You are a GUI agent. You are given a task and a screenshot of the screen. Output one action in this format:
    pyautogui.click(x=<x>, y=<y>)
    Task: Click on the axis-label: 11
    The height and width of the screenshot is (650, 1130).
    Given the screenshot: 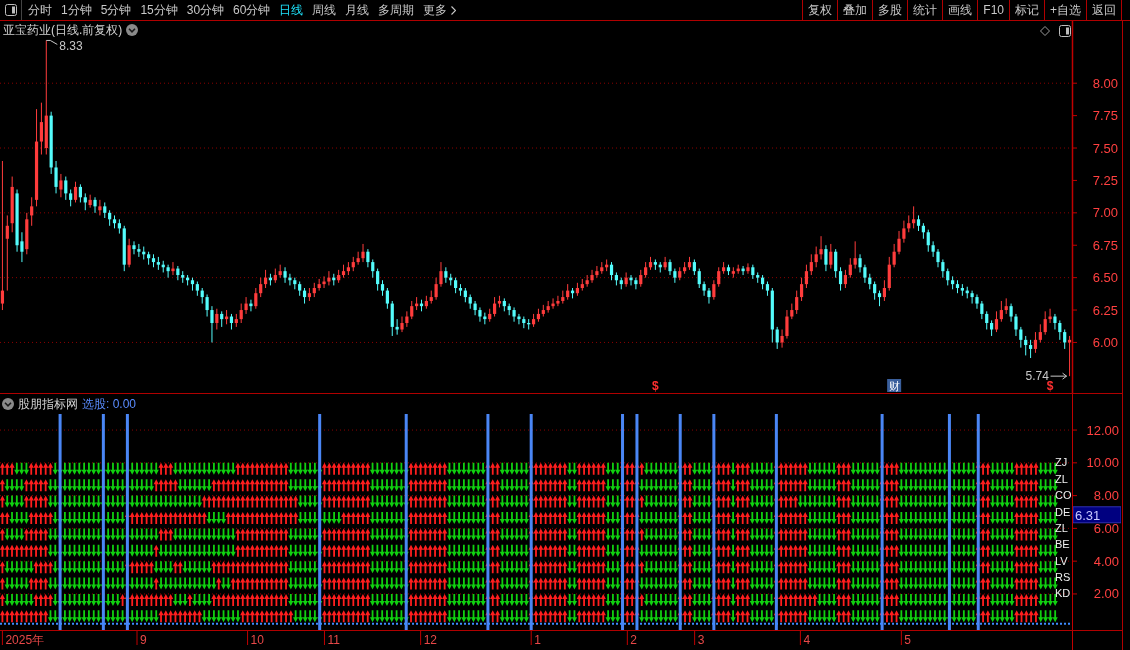 What is the action you would take?
    pyautogui.click(x=333, y=640)
    